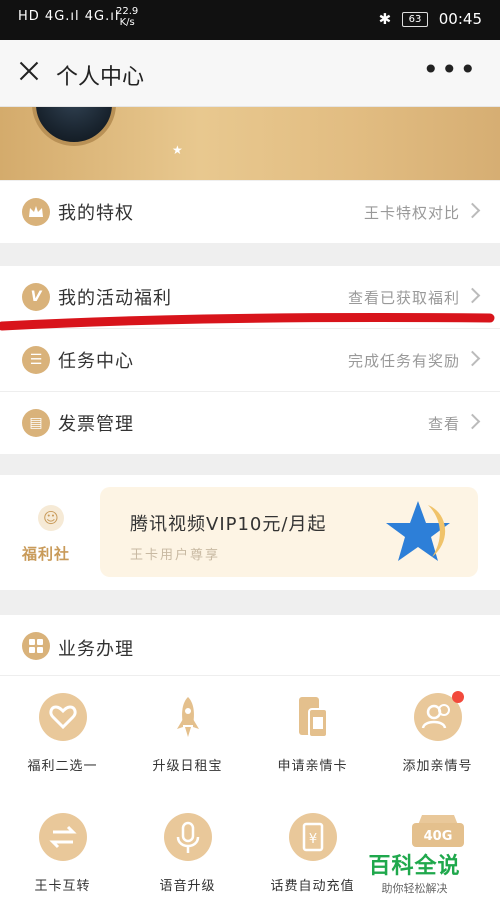 Image resolution: width=500 pixels, height=923 pixels. What do you see at coordinates (313, 717) in the screenshot?
I see `sim-card-icon` at bounding box center [313, 717].